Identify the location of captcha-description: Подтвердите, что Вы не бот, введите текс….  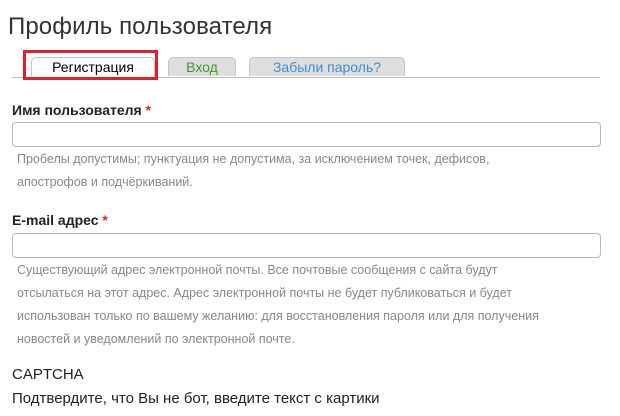
(196, 398).